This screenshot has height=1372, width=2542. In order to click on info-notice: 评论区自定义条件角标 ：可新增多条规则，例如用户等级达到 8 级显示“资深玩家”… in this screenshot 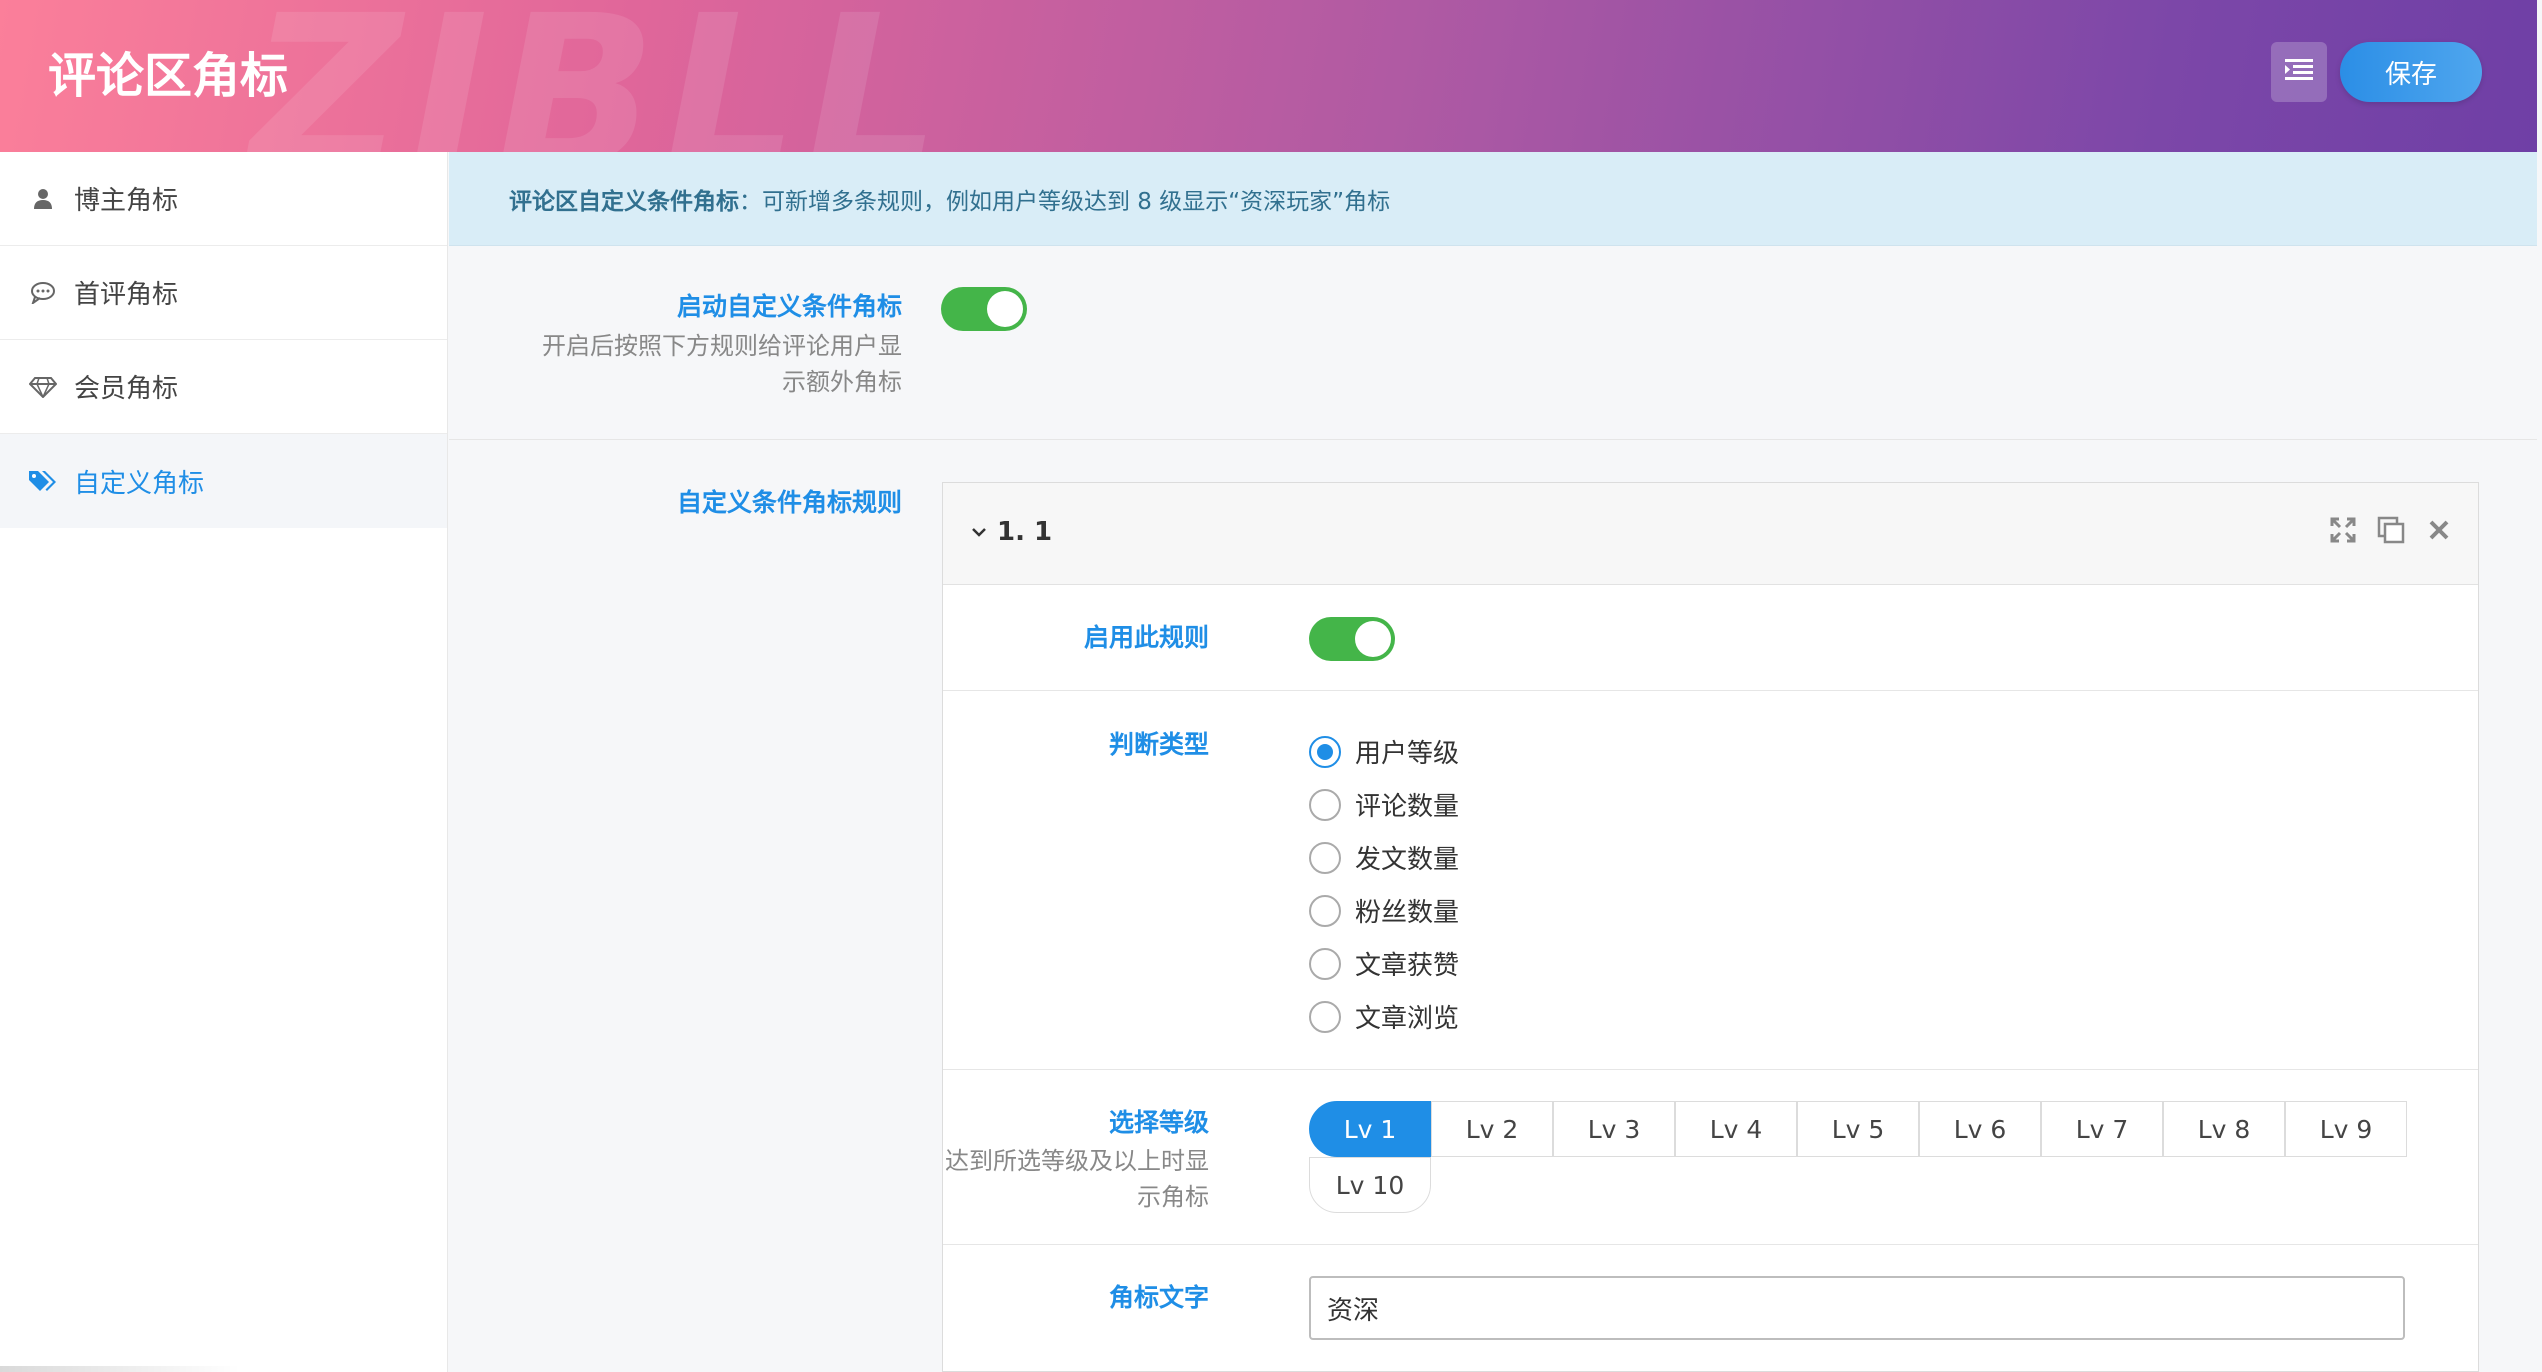, I will do `click(1493, 199)`.